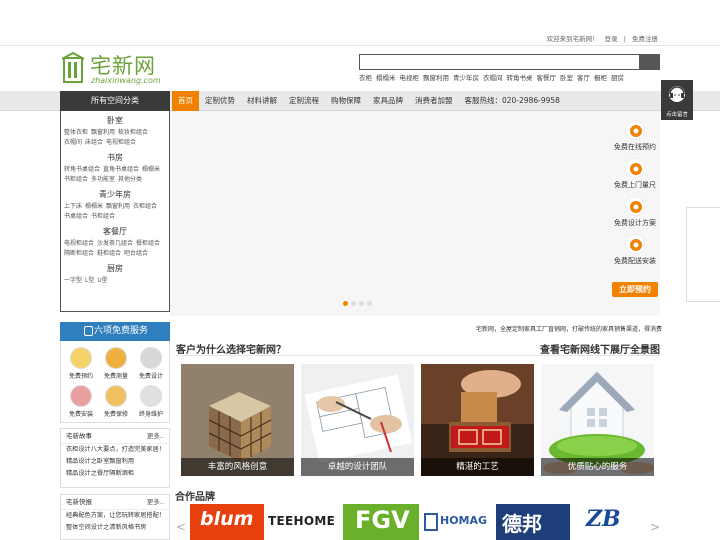 This screenshot has width=720, height=540. Describe the element at coordinates (155, 436) in the screenshot. I see `news-more-link: 更多..` at that location.